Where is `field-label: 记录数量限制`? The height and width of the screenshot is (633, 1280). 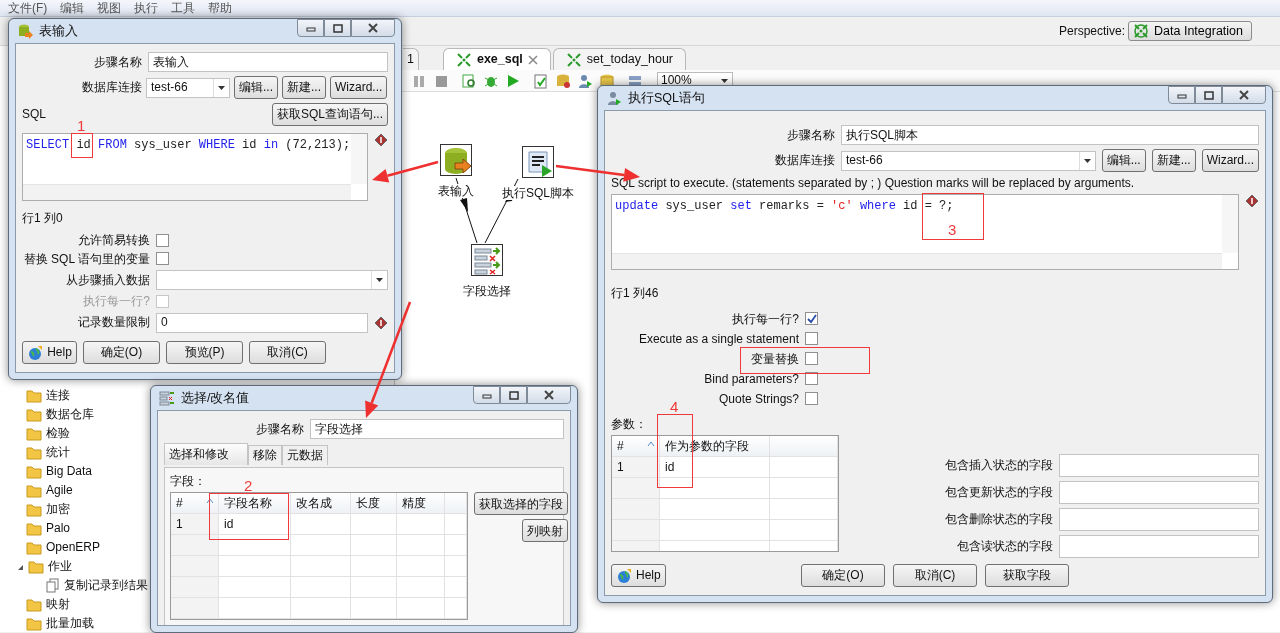
field-label: 记录数量限制 is located at coordinates (113, 322).